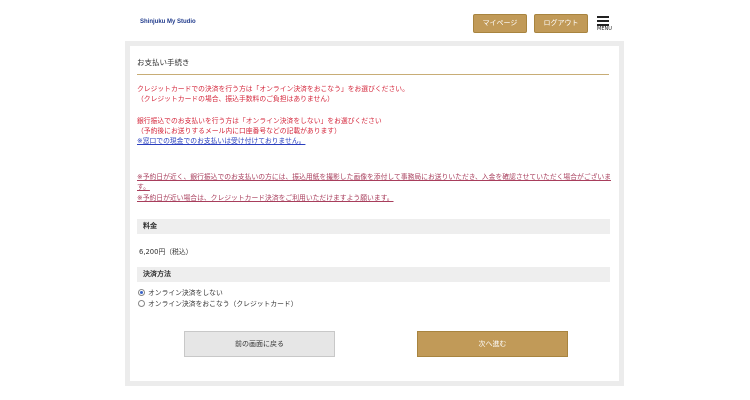 This screenshot has height=400, width=750. I want to click on hamburger-icon, so click(603, 17).